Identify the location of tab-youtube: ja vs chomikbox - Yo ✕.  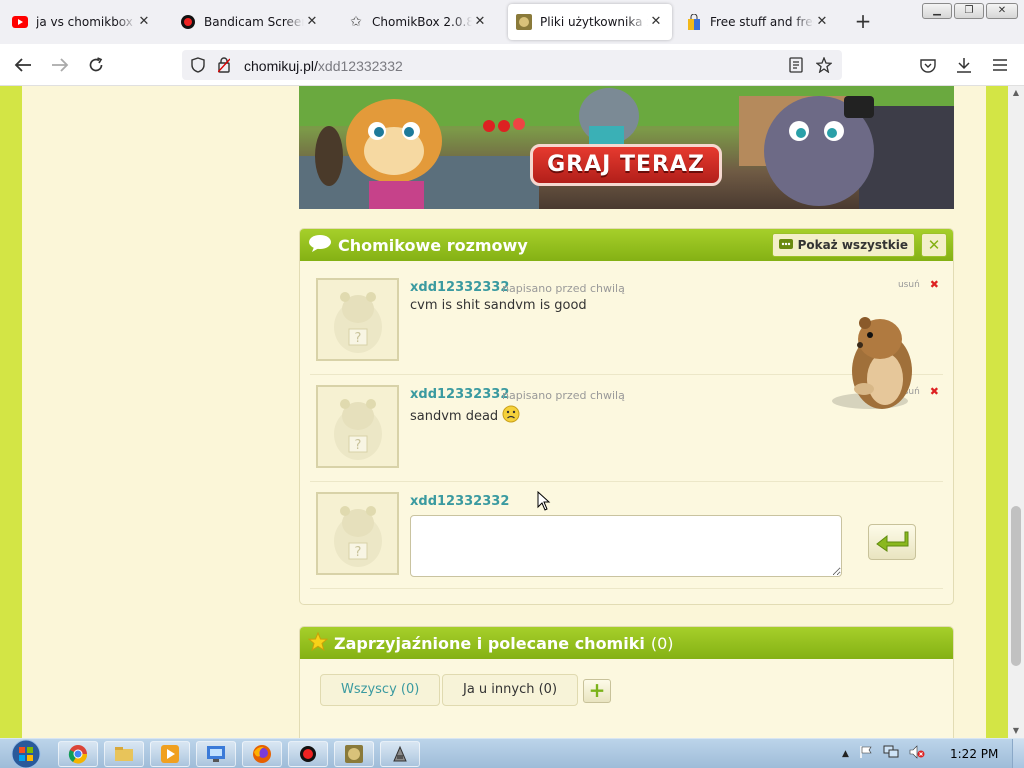
(82, 22).